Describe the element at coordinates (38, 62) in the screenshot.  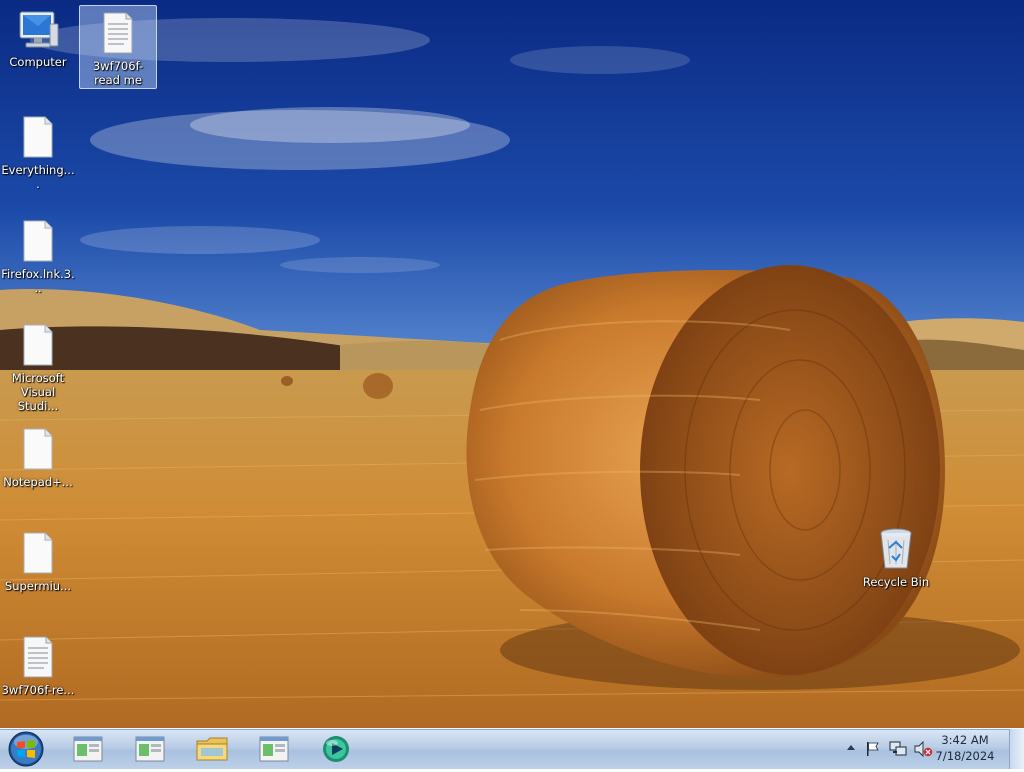
I see `desktop-icon-label: Computer` at that location.